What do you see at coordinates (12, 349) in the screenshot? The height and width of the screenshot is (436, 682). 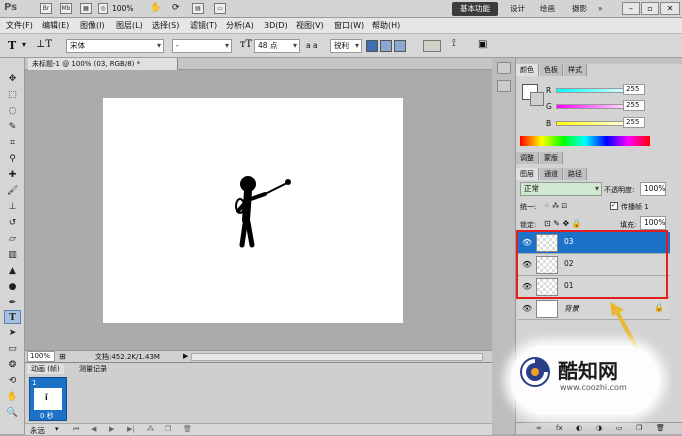 I see `shape-tool-icon: ▭` at bounding box center [12, 349].